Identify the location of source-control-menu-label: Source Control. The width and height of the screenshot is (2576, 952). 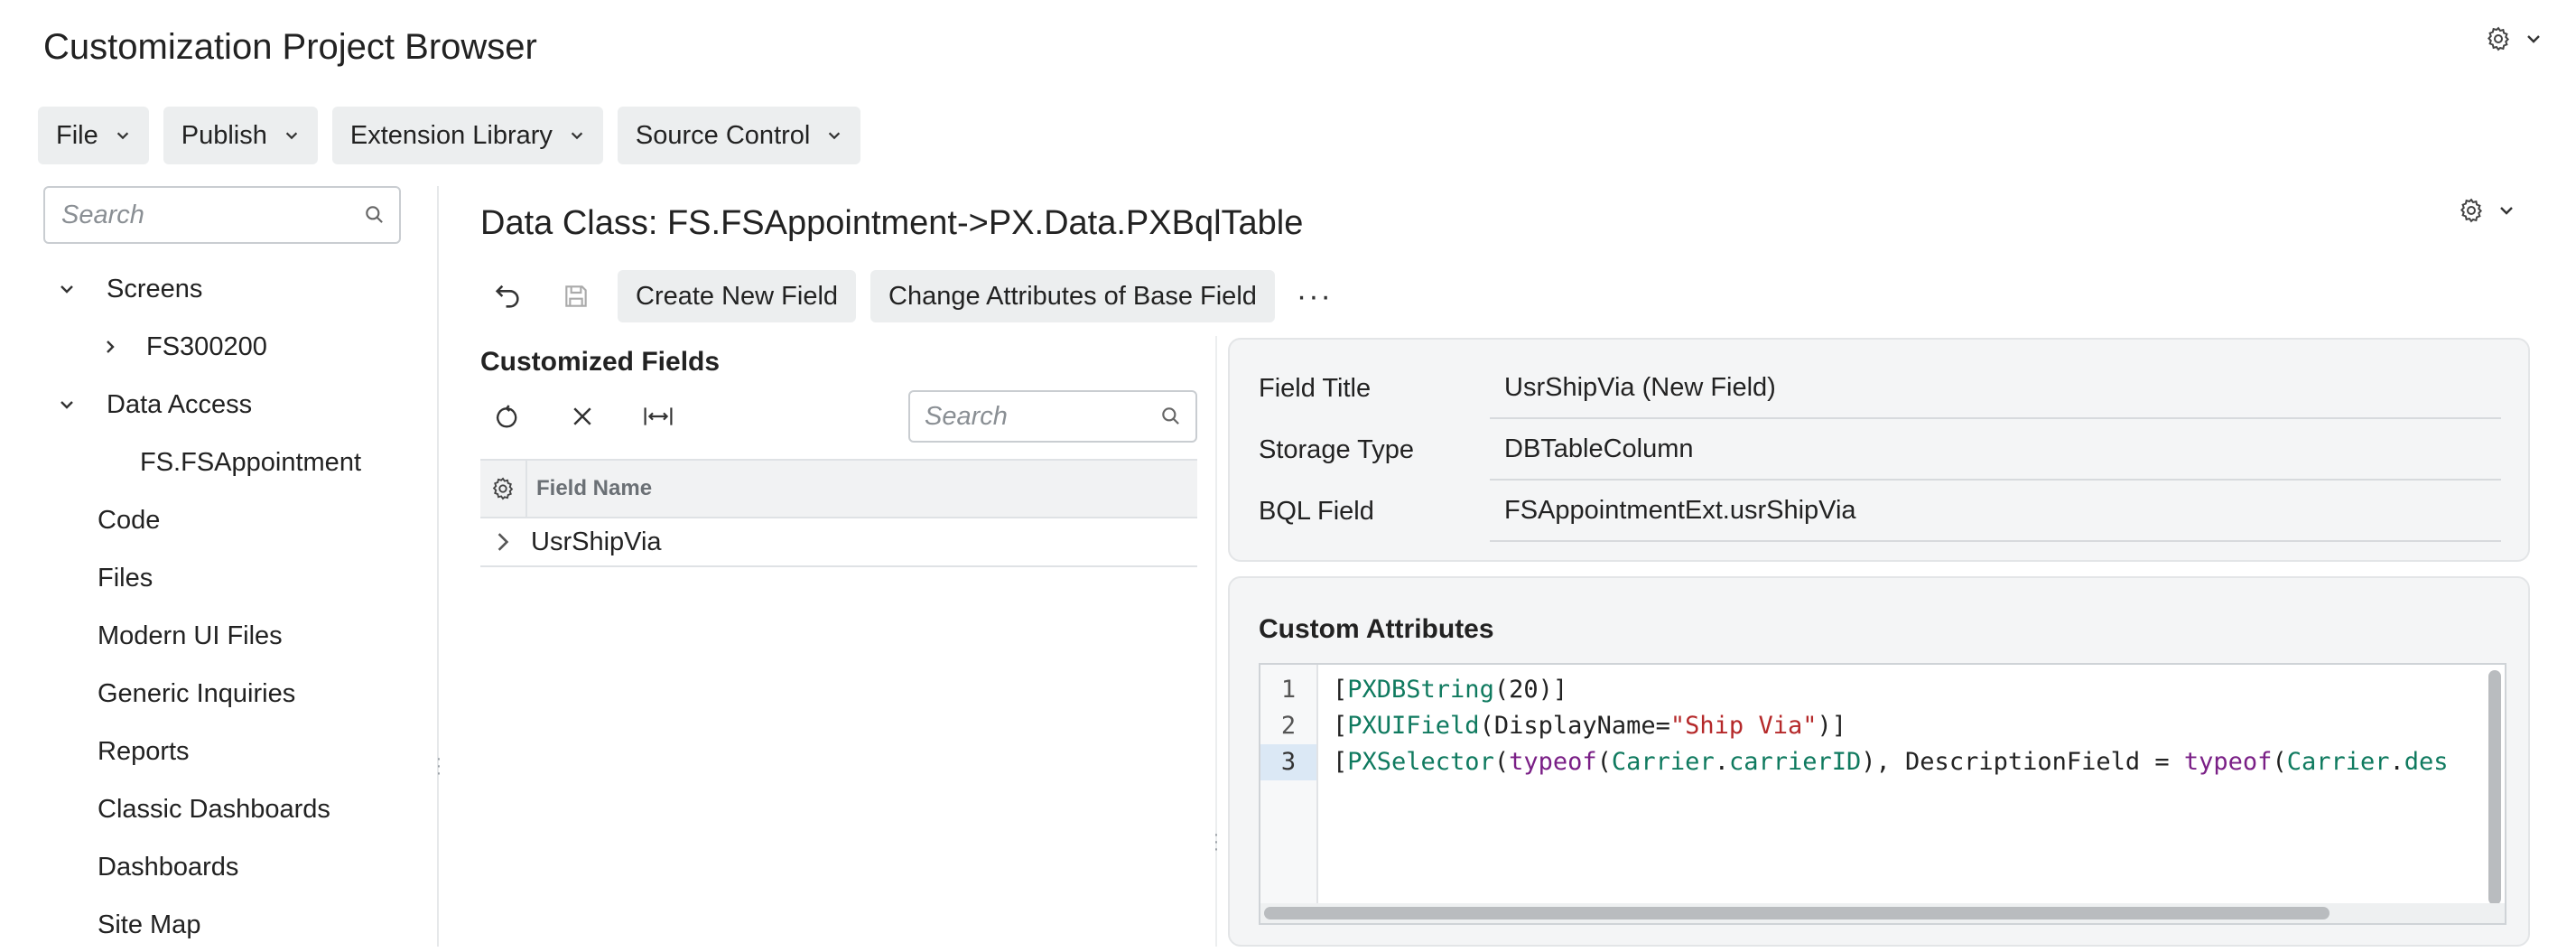
(723, 135).